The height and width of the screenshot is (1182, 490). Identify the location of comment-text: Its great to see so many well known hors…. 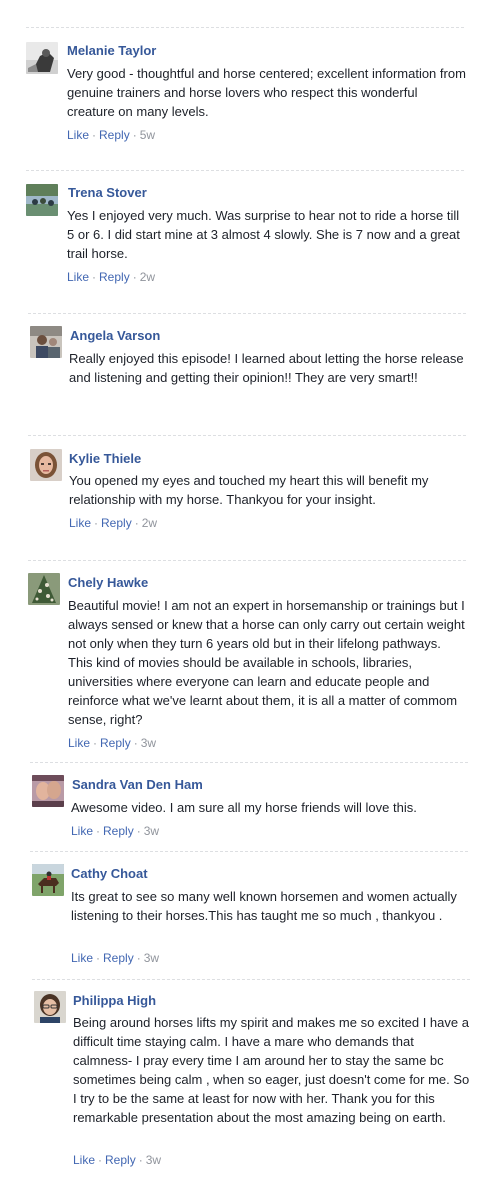
(264, 906).